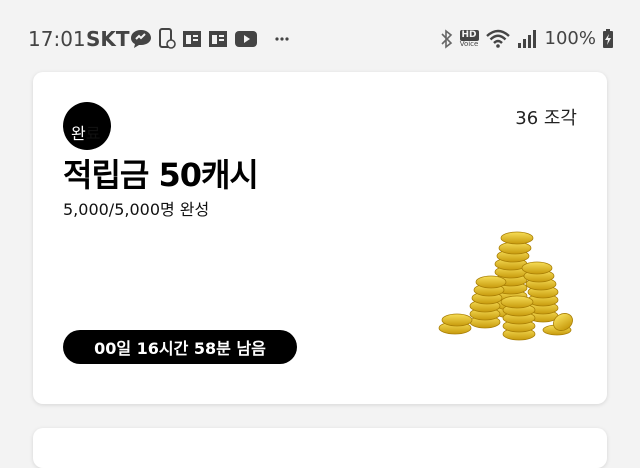 The image size is (640, 468). I want to click on phone-sync-icon, so click(167, 38).